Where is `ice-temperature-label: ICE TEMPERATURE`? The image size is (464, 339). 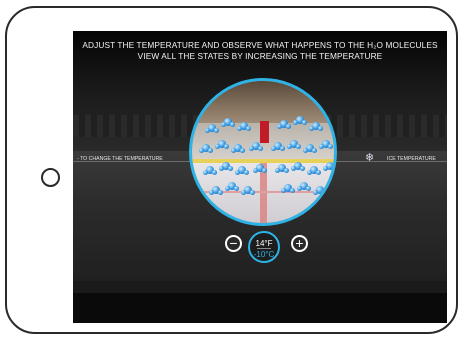
ice-temperature-label: ICE TEMPERATURE is located at coordinates (411, 159).